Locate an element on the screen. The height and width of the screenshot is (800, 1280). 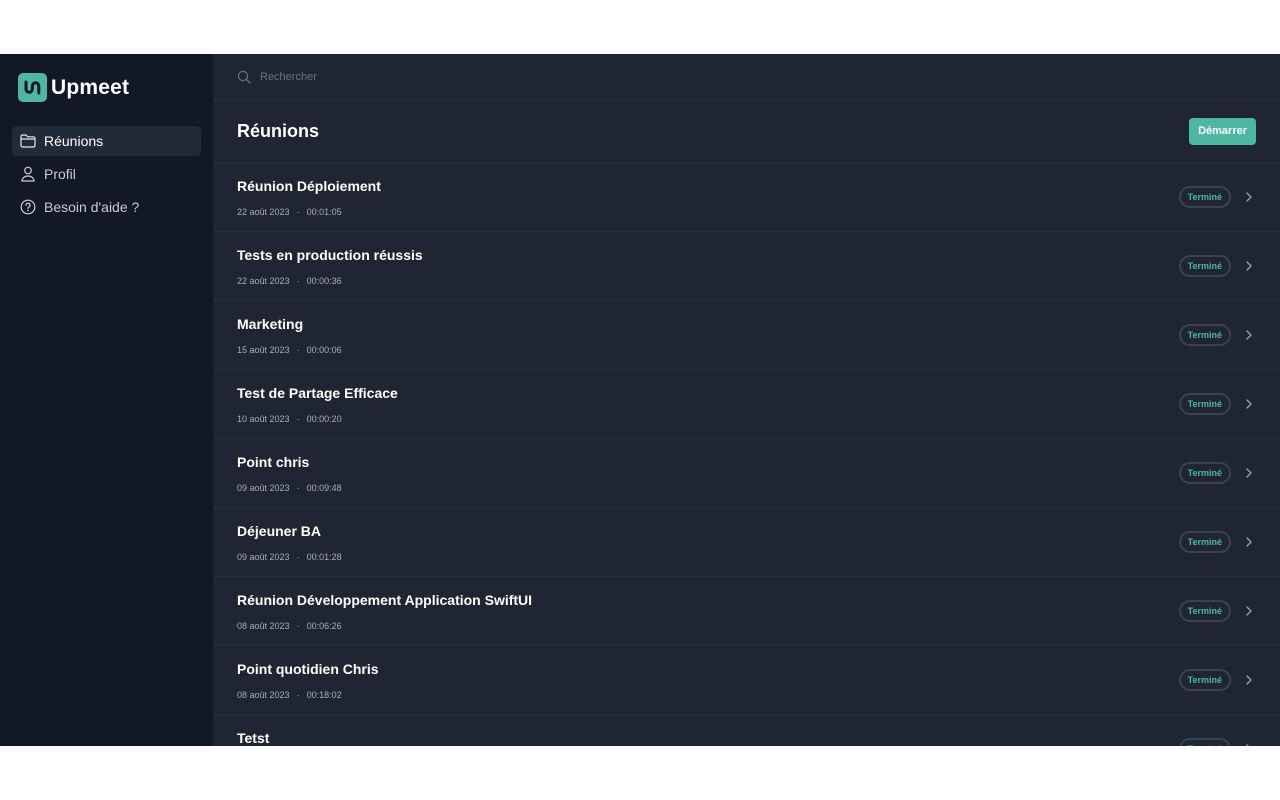
meeting-meta: 08 août 2023 · 00:18:02 is located at coordinates (289, 695).